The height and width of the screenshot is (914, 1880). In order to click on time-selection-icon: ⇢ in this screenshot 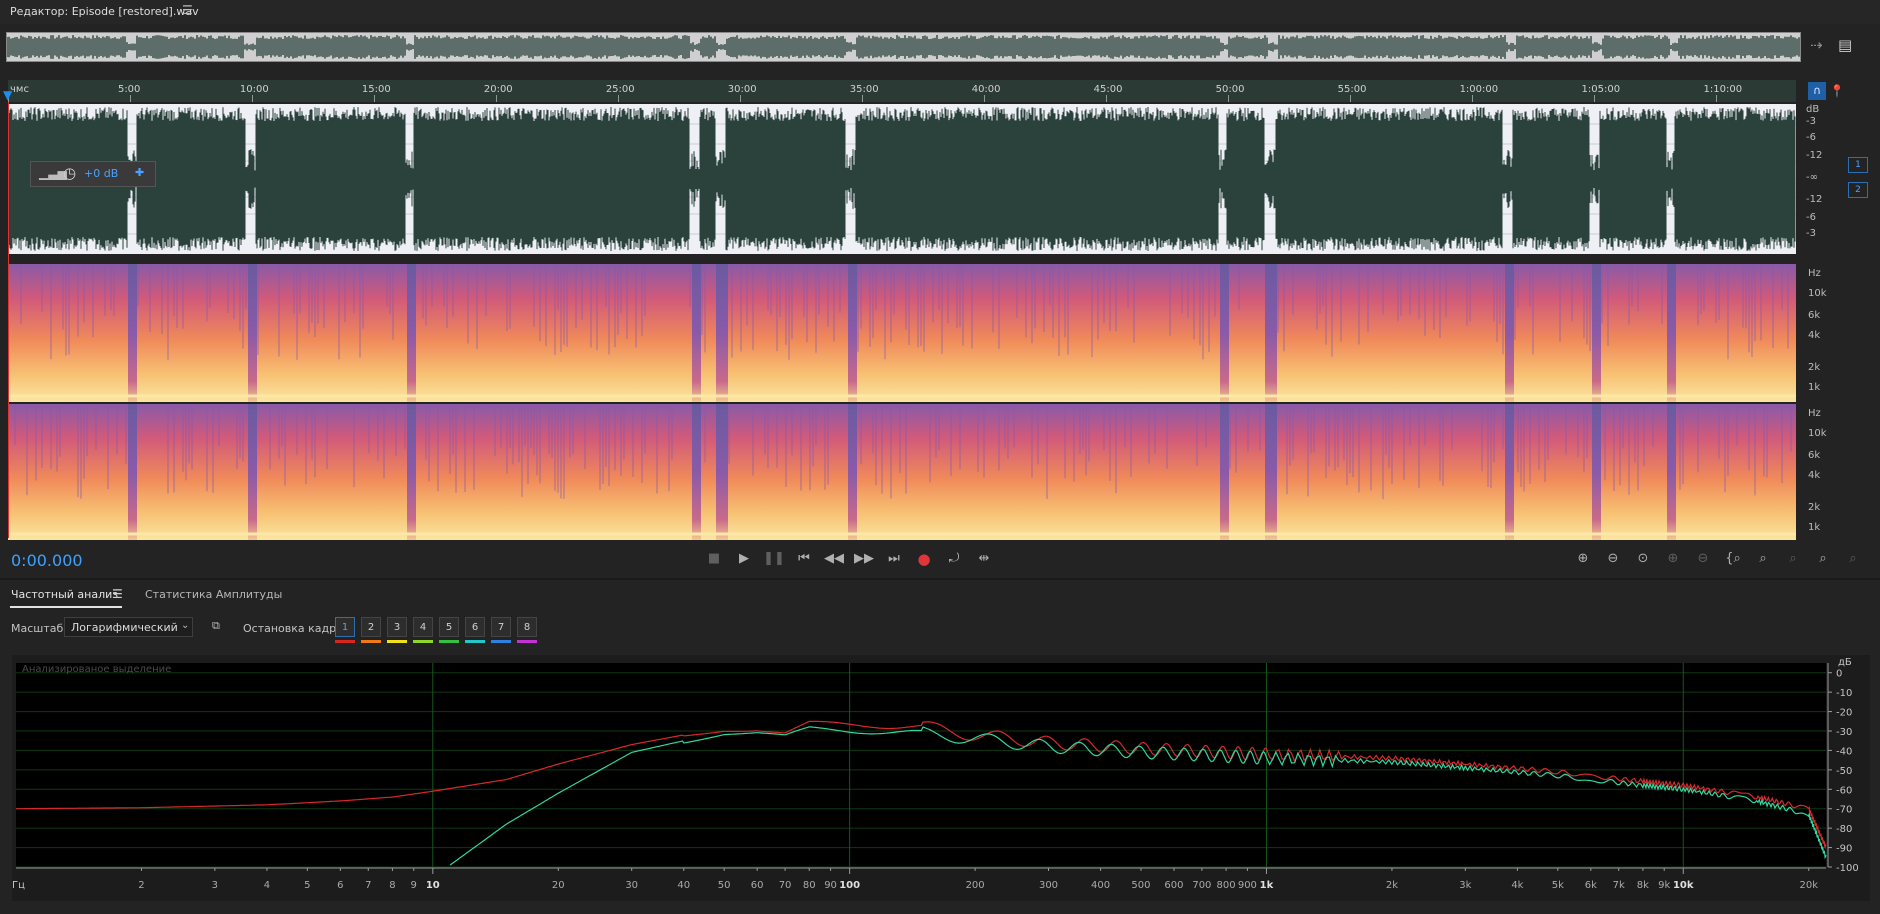, I will do `click(1816, 45)`.